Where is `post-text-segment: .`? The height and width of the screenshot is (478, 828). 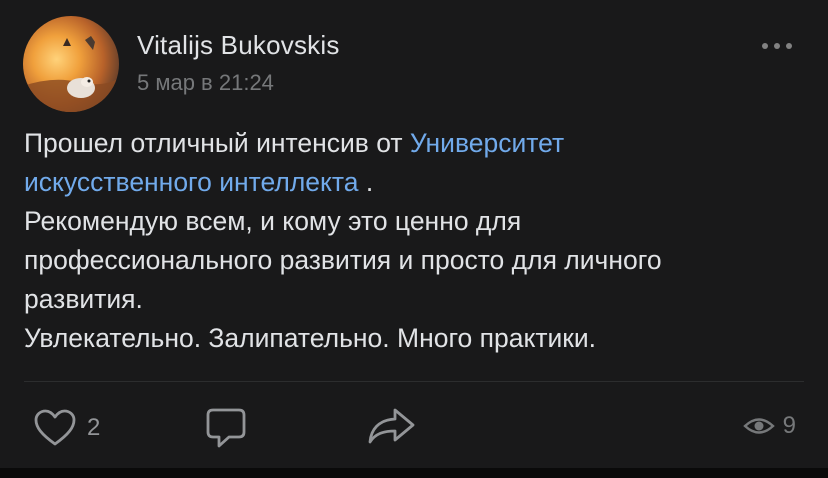
post-text-segment: . is located at coordinates (366, 182).